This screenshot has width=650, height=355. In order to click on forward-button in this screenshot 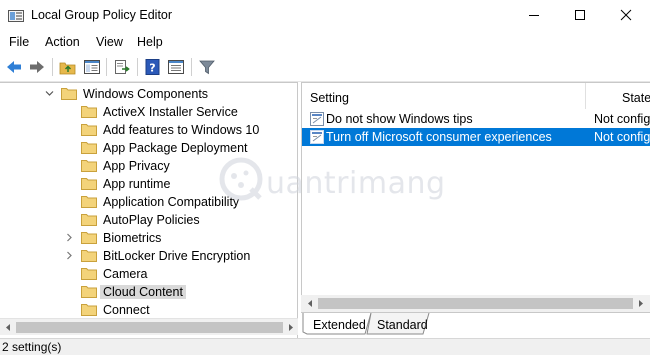, I will do `click(37, 67)`.